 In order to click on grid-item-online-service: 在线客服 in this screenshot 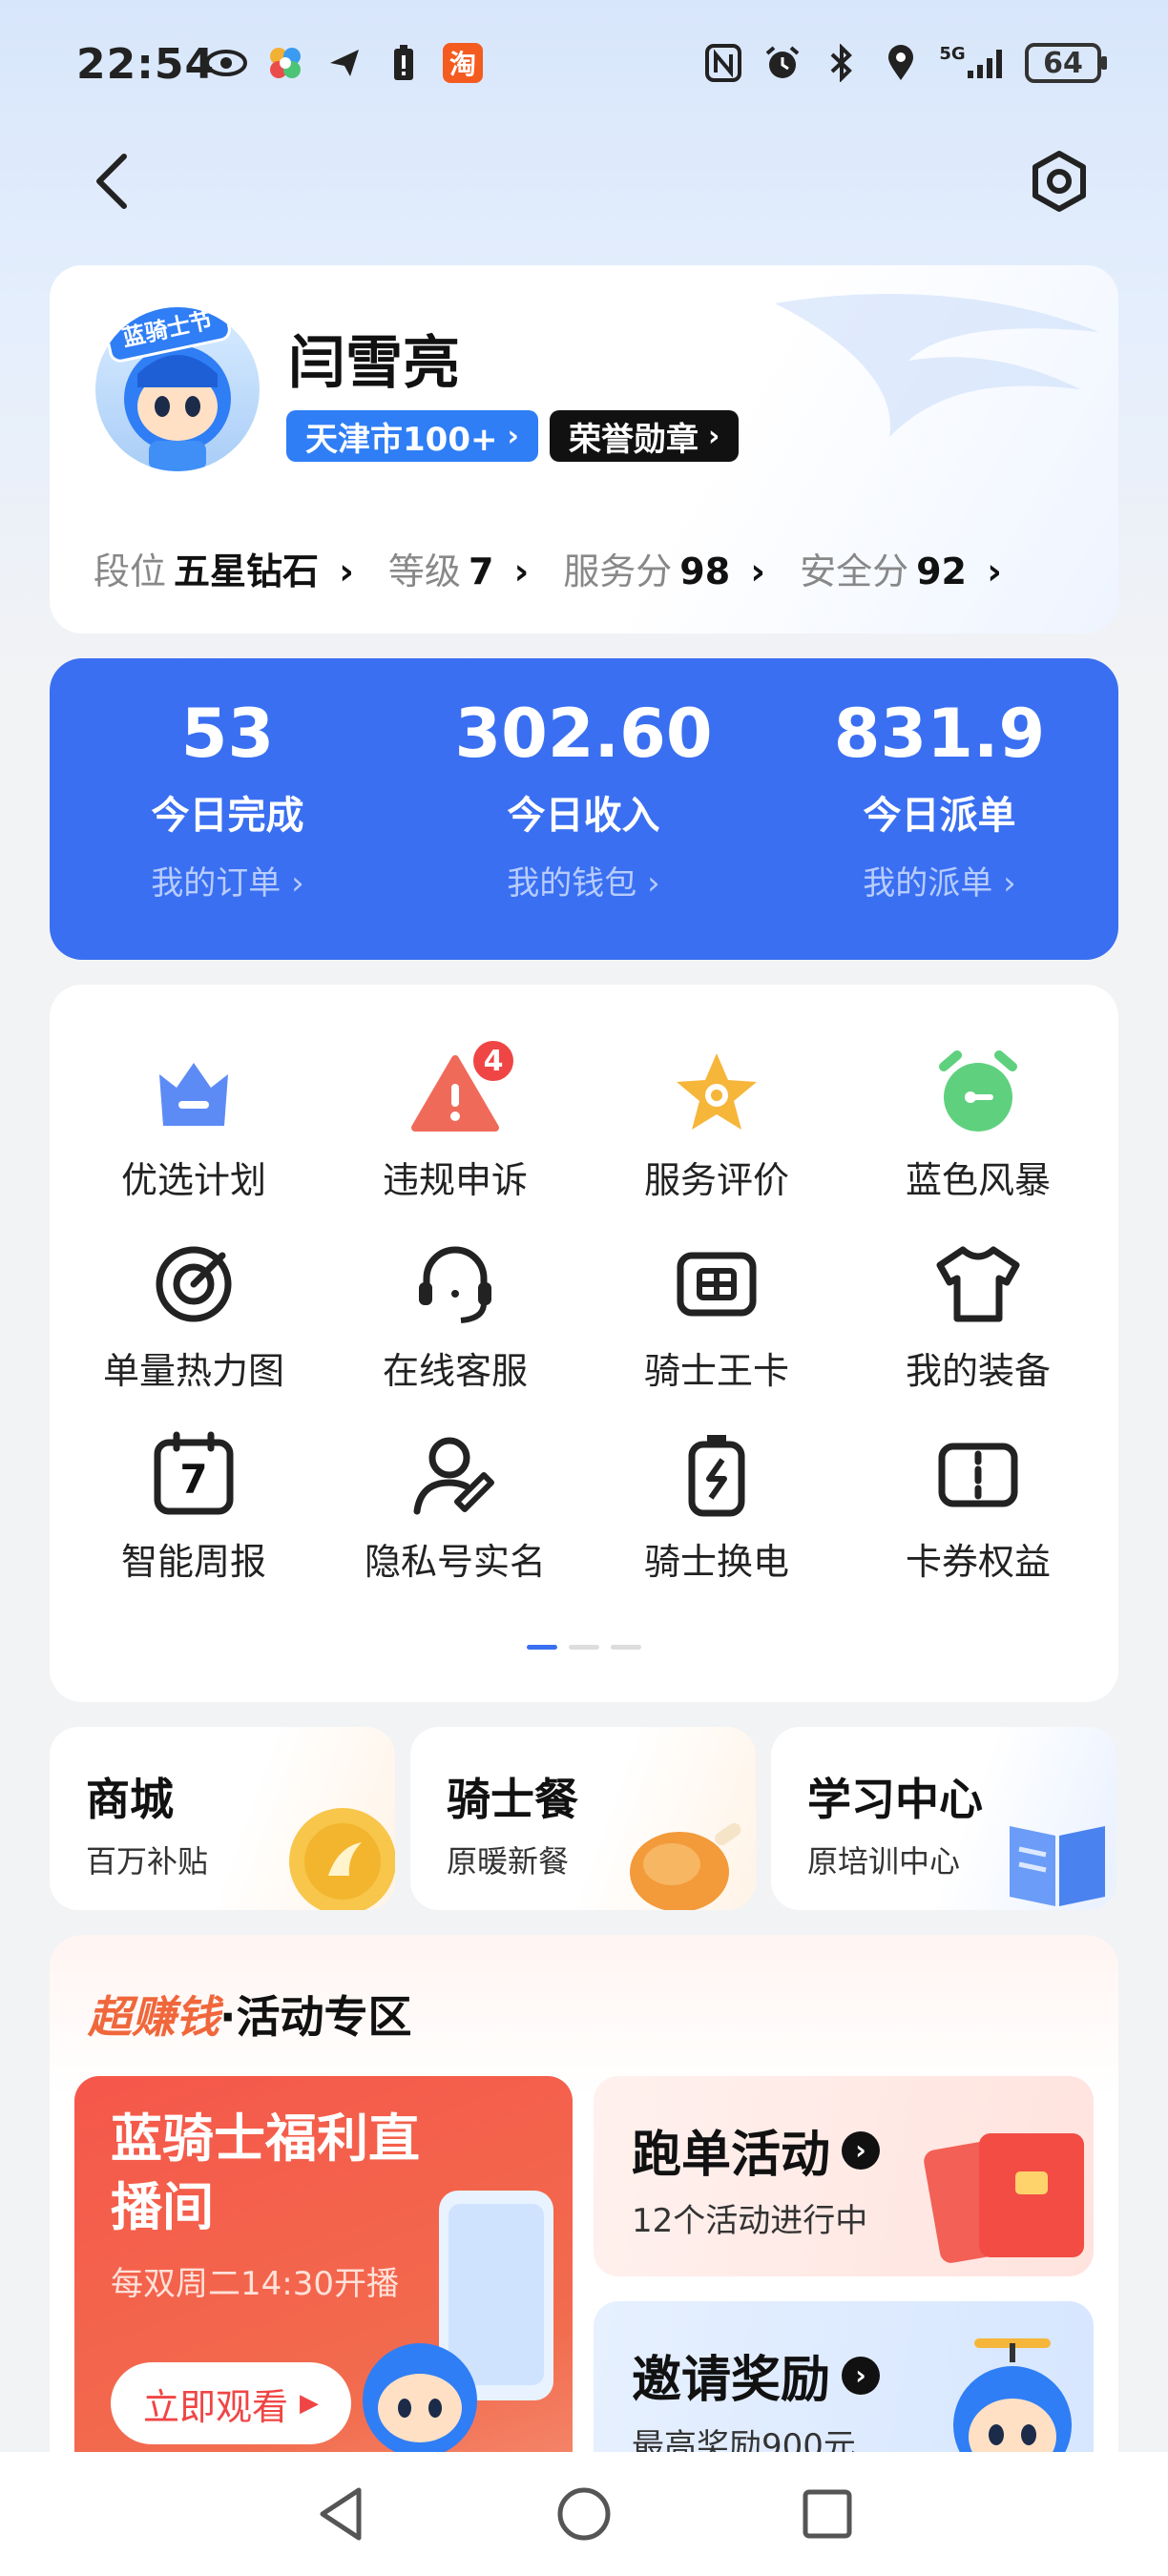, I will do `click(455, 1315)`.